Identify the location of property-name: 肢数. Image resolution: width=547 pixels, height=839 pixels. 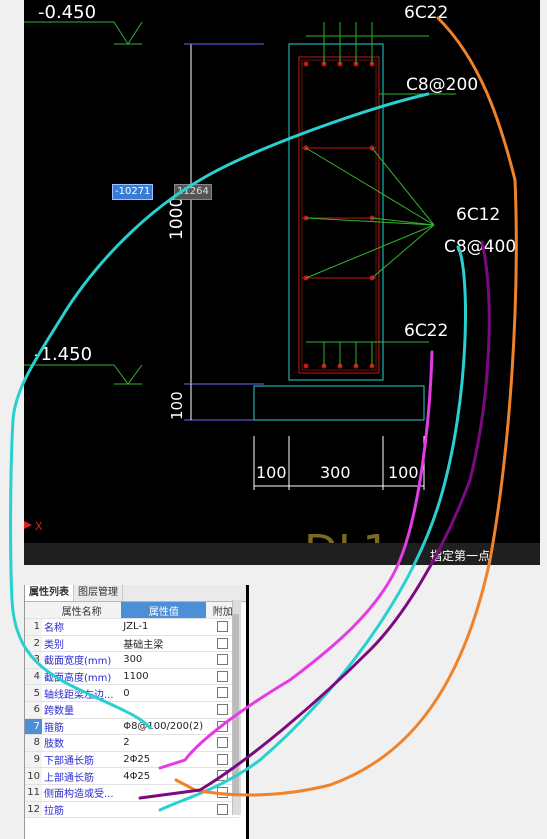
(81, 743).